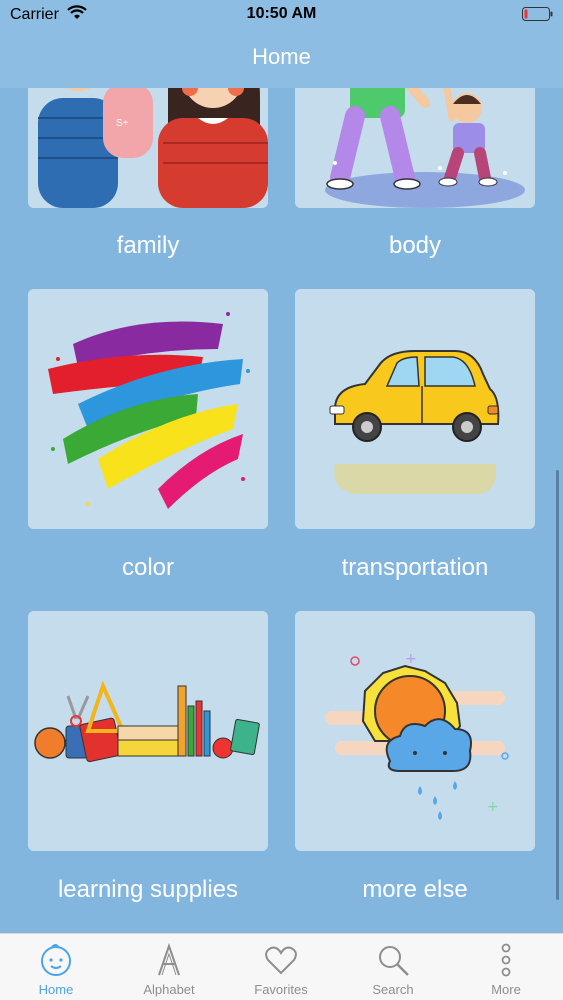 This screenshot has height=1000, width=563. Describe the element at coordinates (506, 989) in the screenshot. I see `tab-label: More` at that location.